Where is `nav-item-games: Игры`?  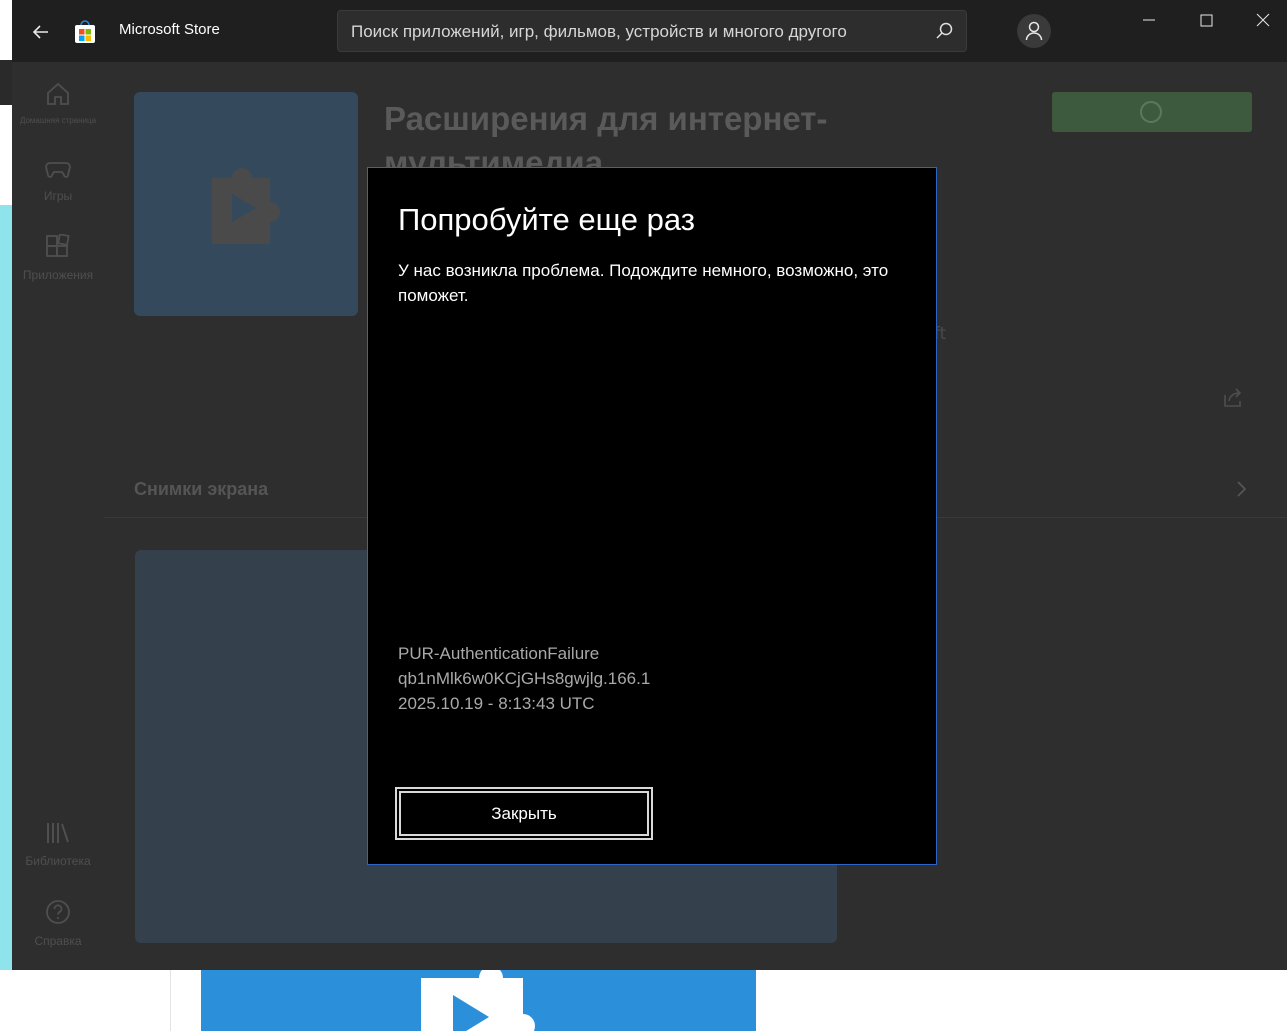 nav-item-games: Игры is located at coordinates (58, 180).